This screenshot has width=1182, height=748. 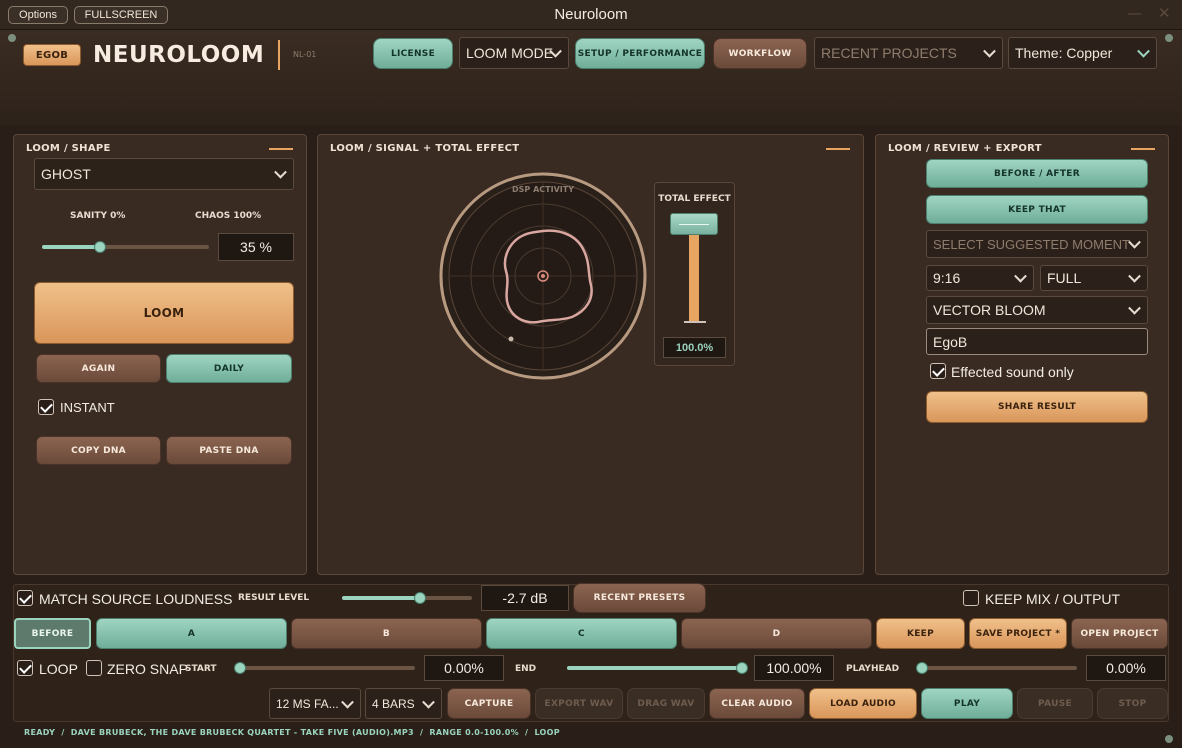 I want to click on instant-label: INSTANT, so click(x=87, y=407).